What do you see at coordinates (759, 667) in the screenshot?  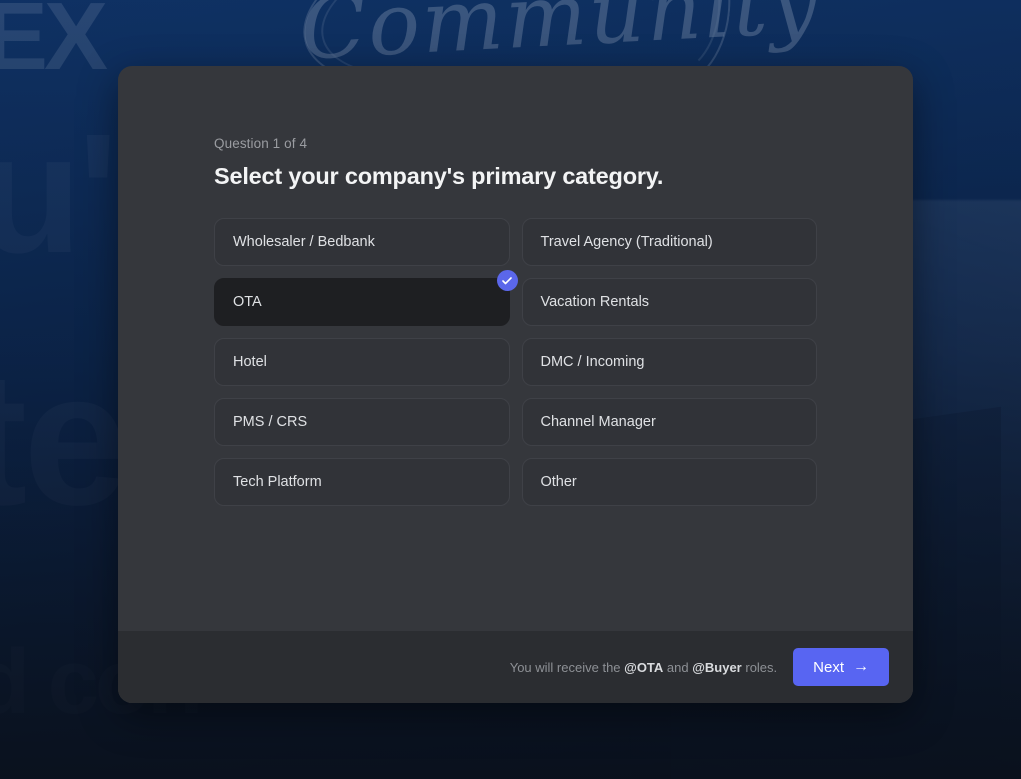 I see `role-note-suffix: roles.` at bounding box center [759, 667].